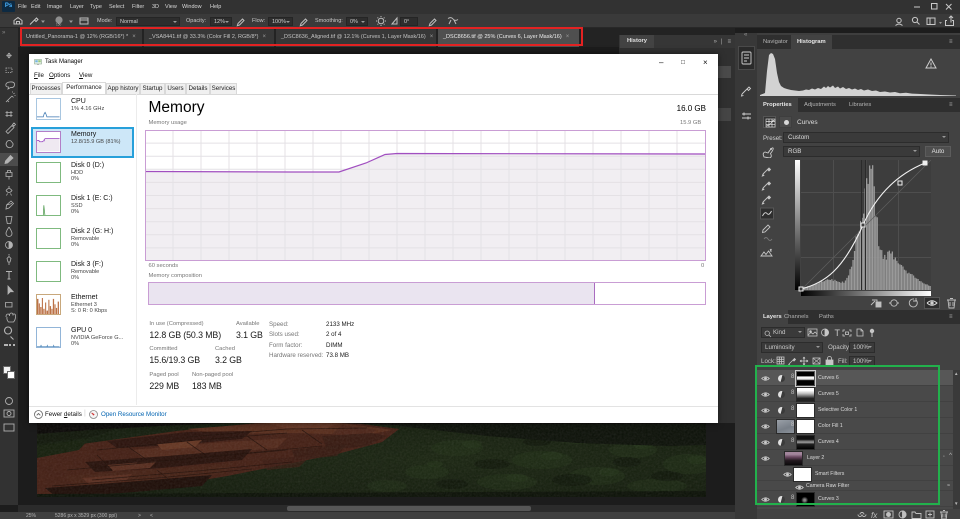 The height and width of the screenshot is (519, 960). Describe the element at coordinates (874, 515) in the screenshot. I see `svg-text: fx` at that location.